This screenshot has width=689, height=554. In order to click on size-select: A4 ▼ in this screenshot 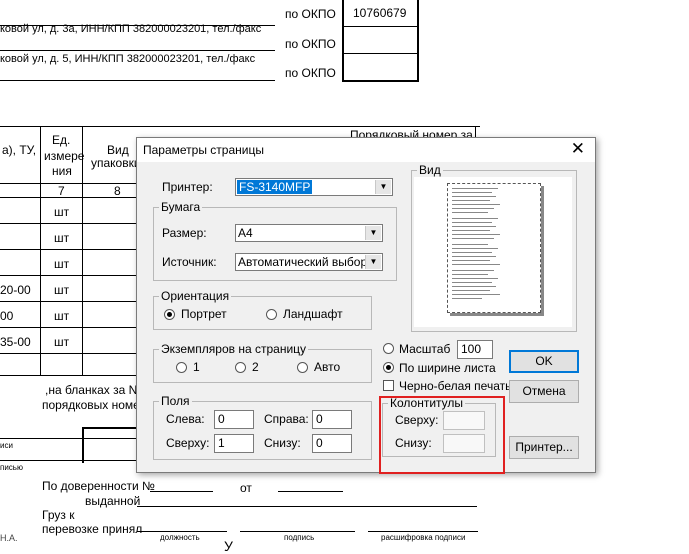, I will do `click(309, 233)`.